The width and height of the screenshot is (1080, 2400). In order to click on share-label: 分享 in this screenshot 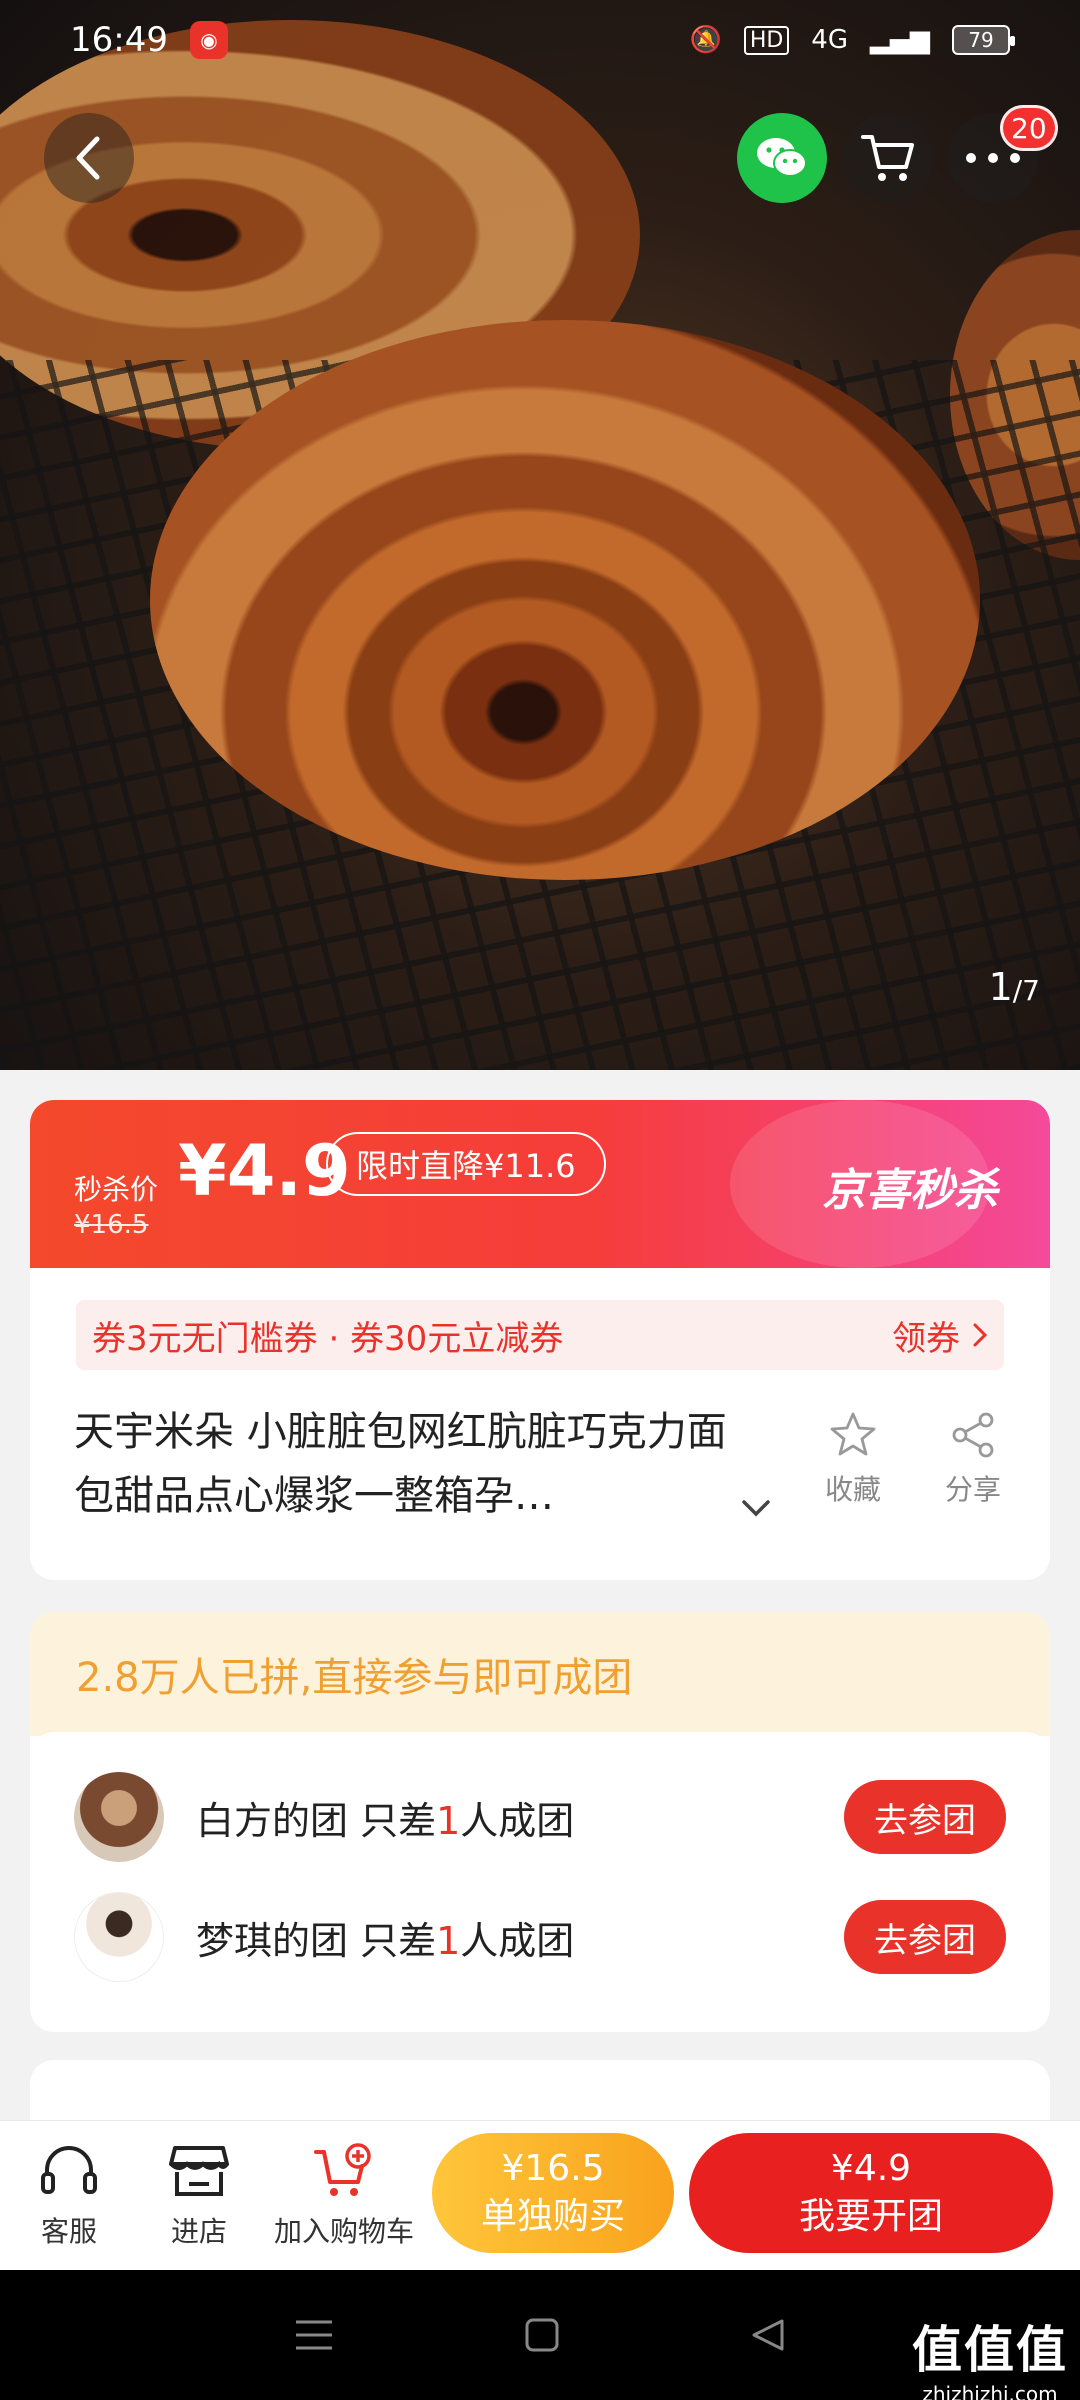, I will do `click(972, 1489)`.